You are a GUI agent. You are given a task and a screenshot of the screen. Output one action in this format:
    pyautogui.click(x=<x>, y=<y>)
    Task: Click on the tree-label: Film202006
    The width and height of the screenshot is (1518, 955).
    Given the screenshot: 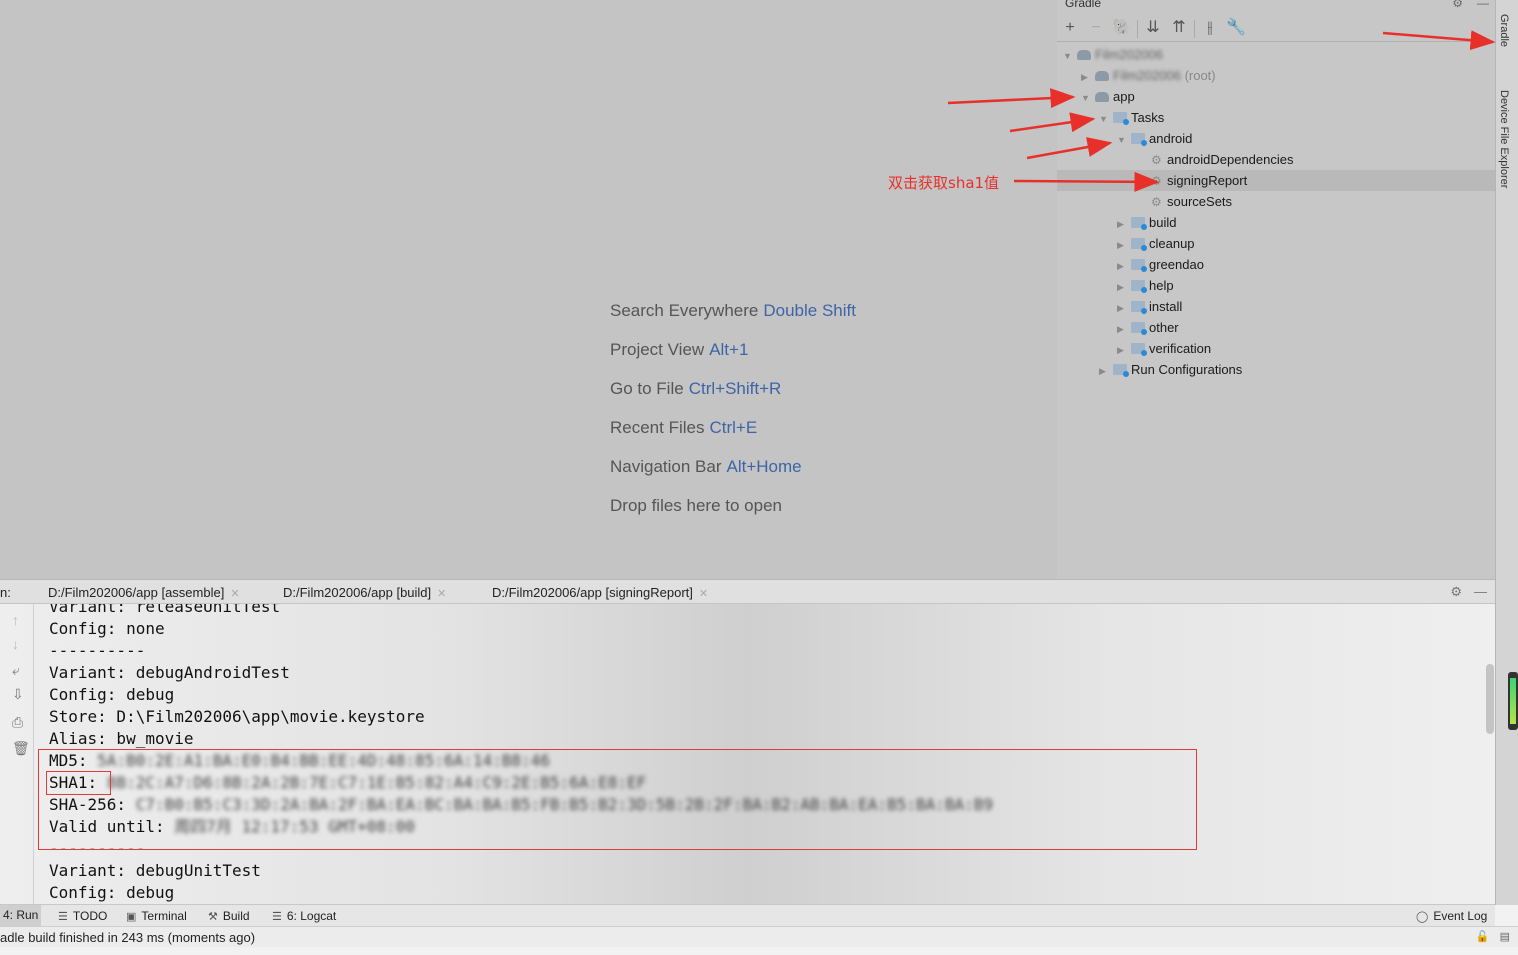 What is the action you would take?
    pyautogui.click(x=1147, y=75)
    